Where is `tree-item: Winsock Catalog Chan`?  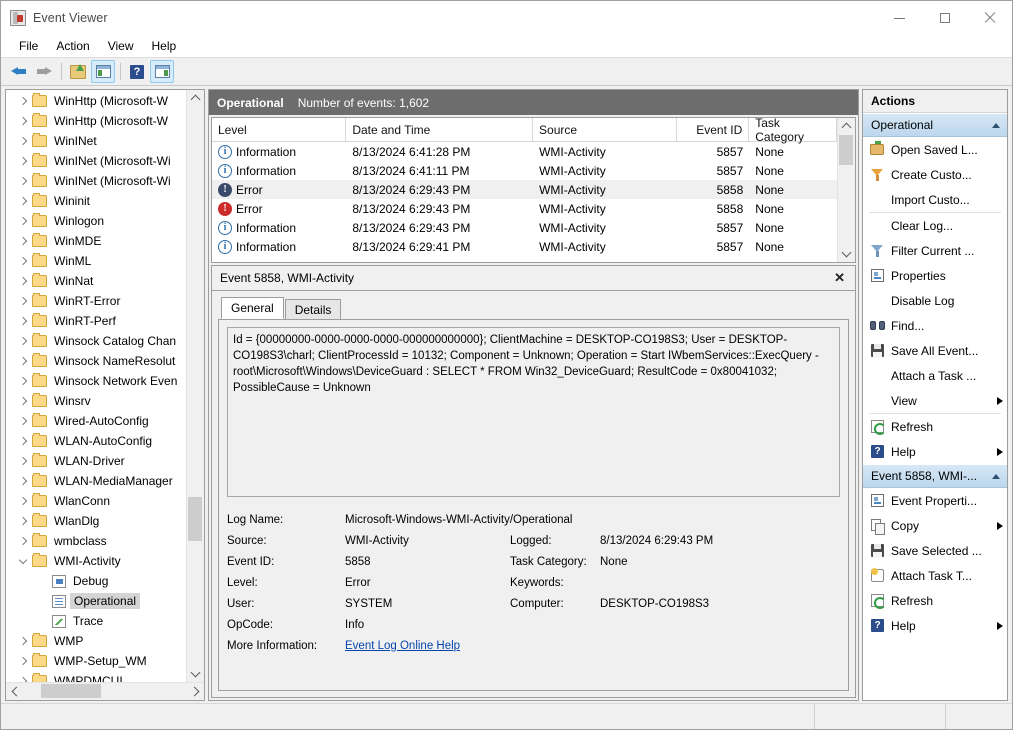
tree-item: Winsock Catalog Chan is located at coordinates (96, 341).